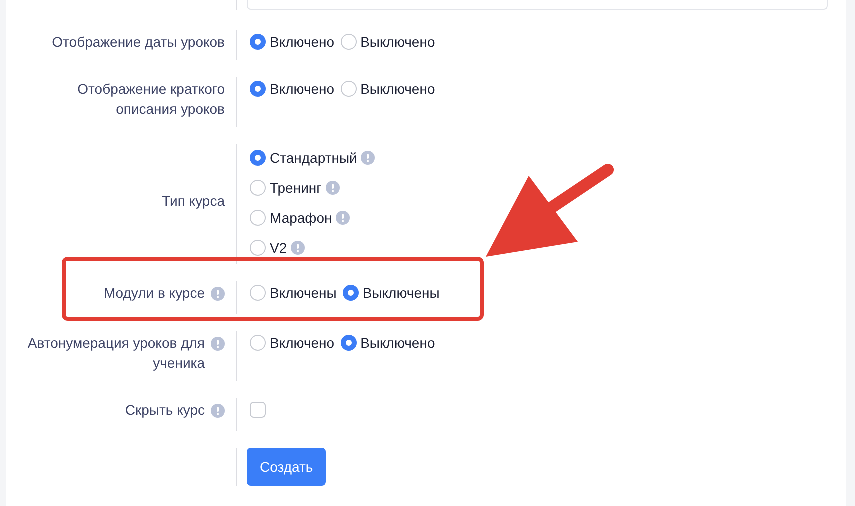  Describe the element at coordinates (391, 293) in the screenshot. I see `radio-option: Выключены` at that location.